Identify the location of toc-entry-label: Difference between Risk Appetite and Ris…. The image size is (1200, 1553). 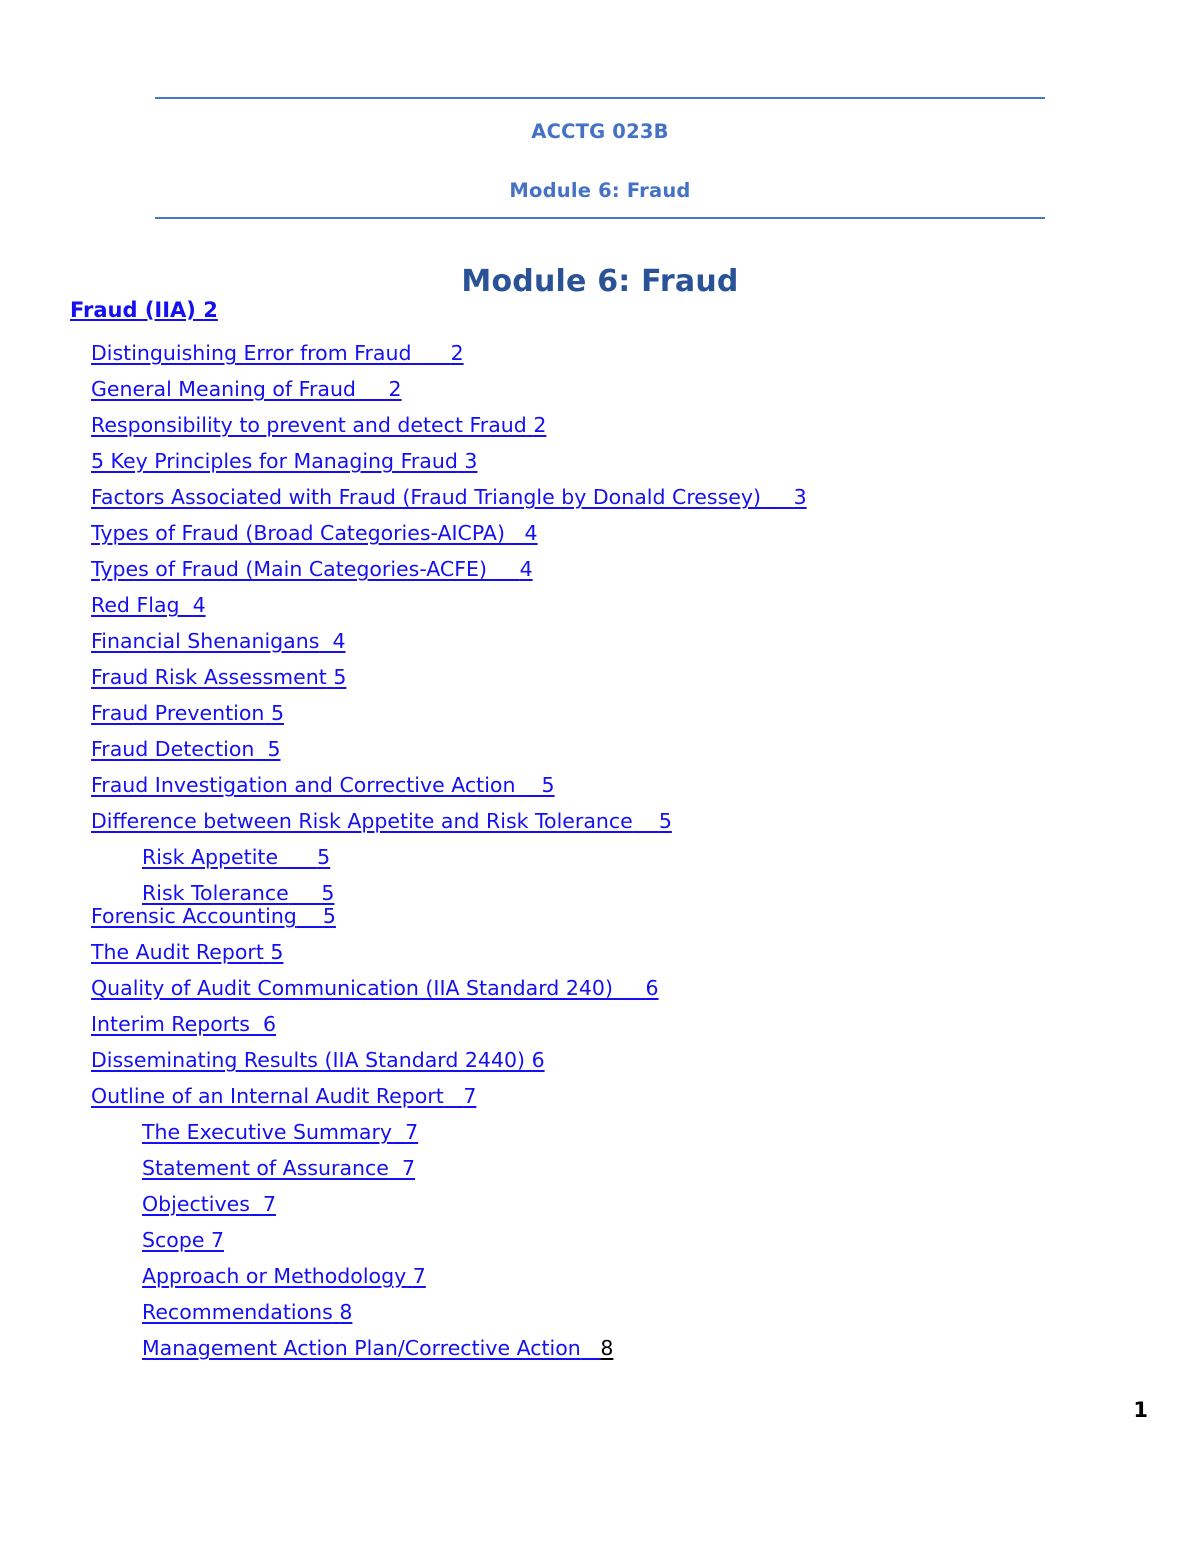
(362, 821).